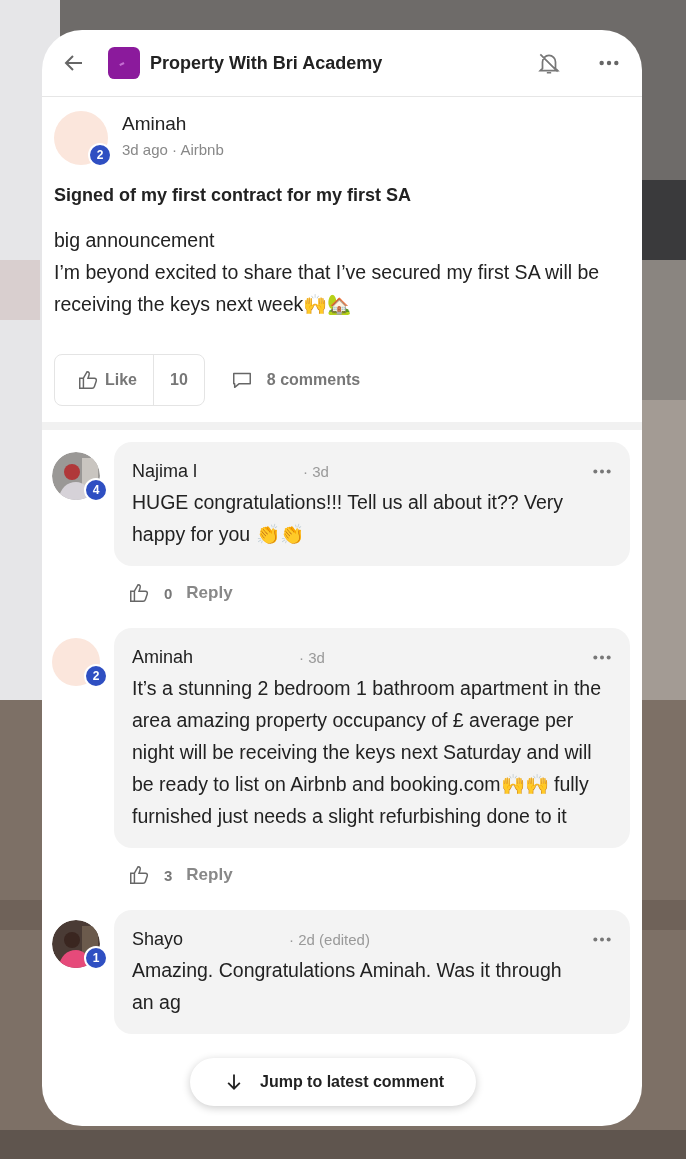 This screenshot has width=686, height=1159. I want to click on like-count: 3, so click(168, 875).